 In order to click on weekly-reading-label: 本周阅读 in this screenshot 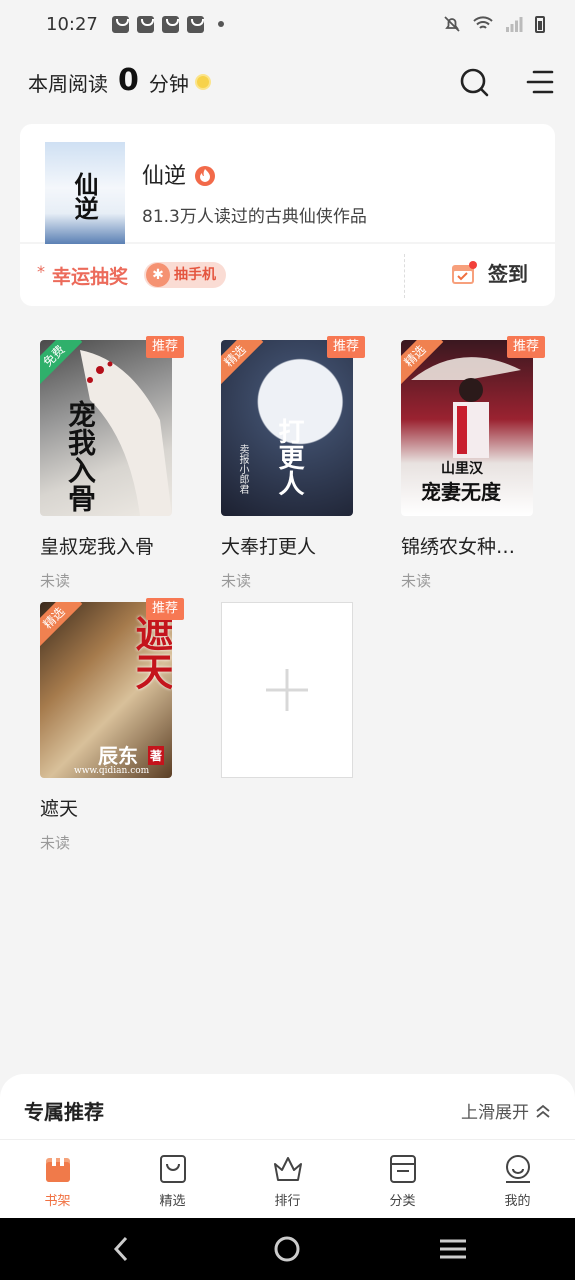, I will do `click(68, 83)`.